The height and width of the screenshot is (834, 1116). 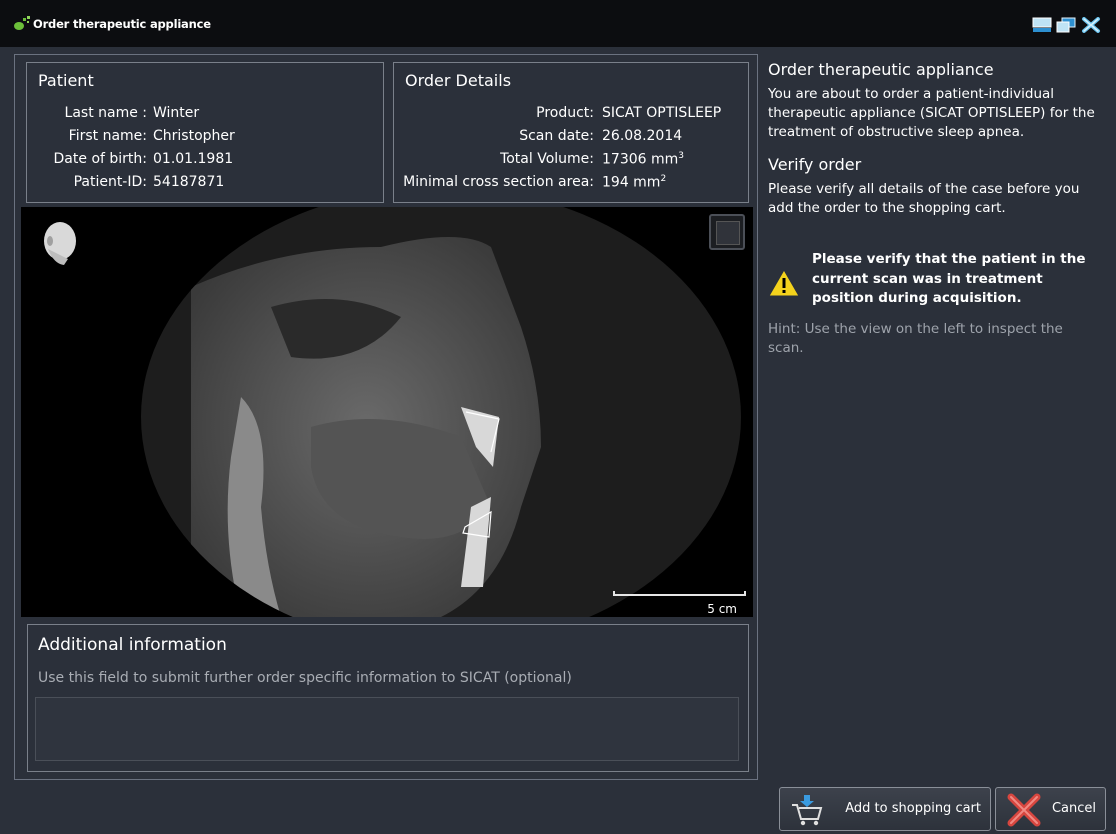 What do you see at coordinates (132, 645) in the screenshot?
I see `additional-information-heading: Additional information` at bounding box center [132, 645].